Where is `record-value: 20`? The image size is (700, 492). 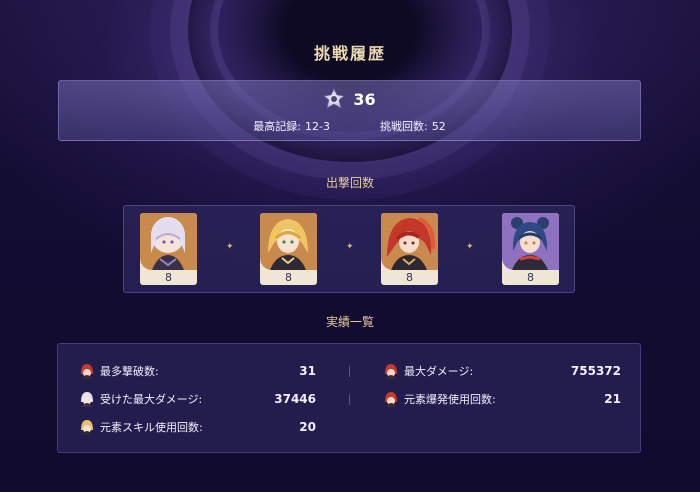
record-value: 20 is located at coordinates (307, 427).